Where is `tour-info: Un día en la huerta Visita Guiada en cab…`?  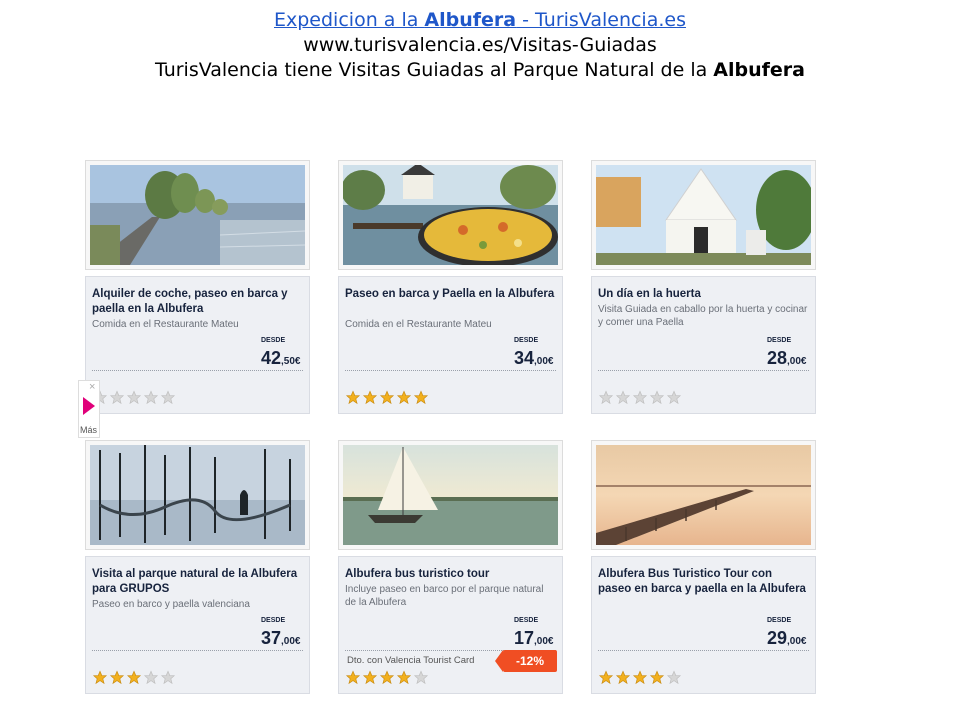 tour-info: Un día en la huerta Visita Guiada en cab… is located at coordinates (703, 345).